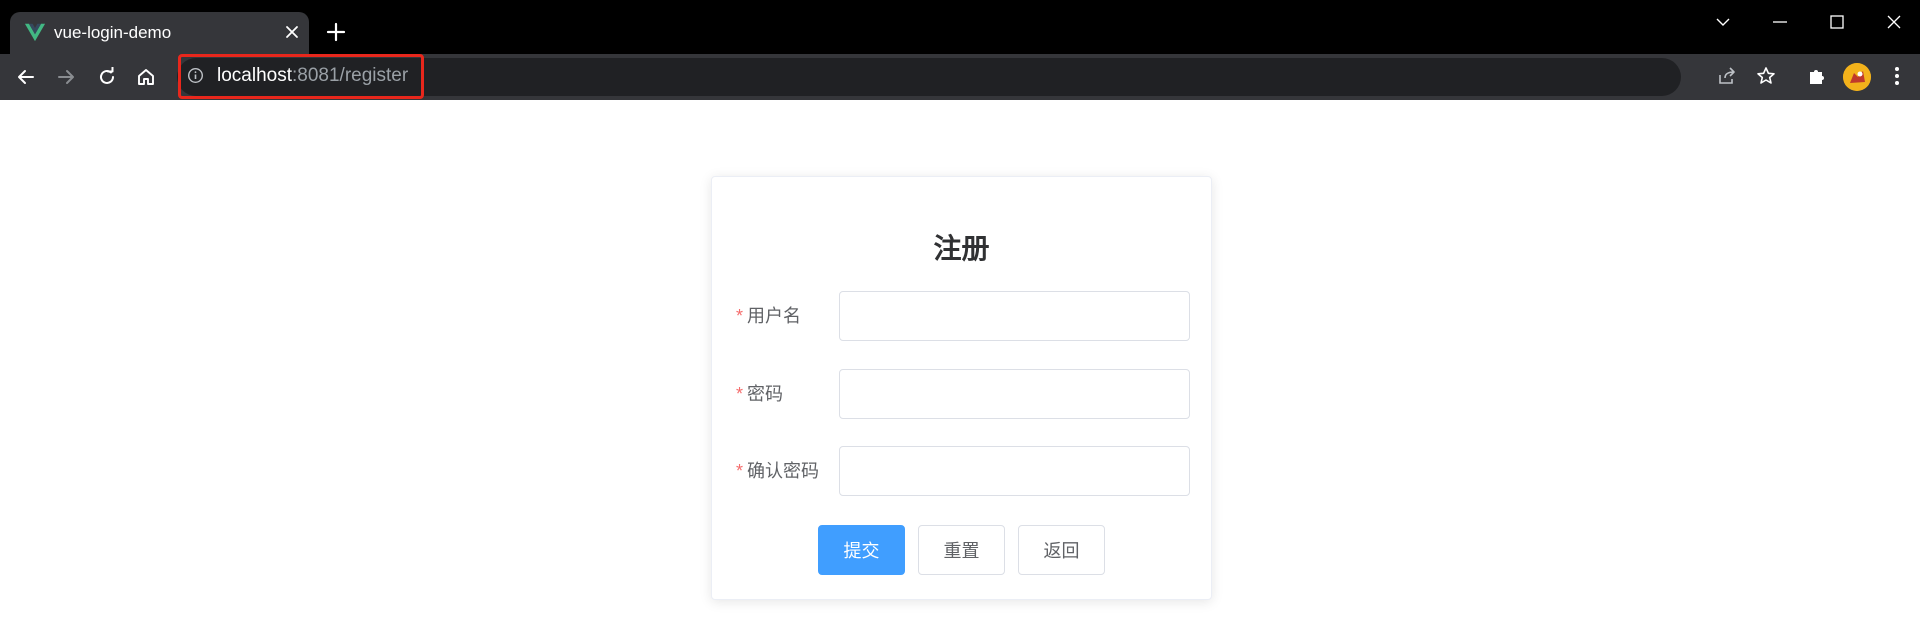 The width and height of the screenshot is (1920, 623). I want to click on url-host: localhost, so click(254, 75).